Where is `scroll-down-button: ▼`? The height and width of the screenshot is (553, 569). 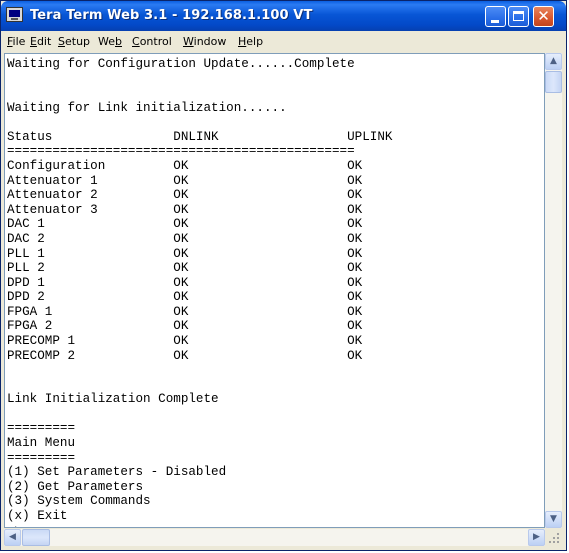 scroll-down-button: ▼ is located at coordinates (553, 519).